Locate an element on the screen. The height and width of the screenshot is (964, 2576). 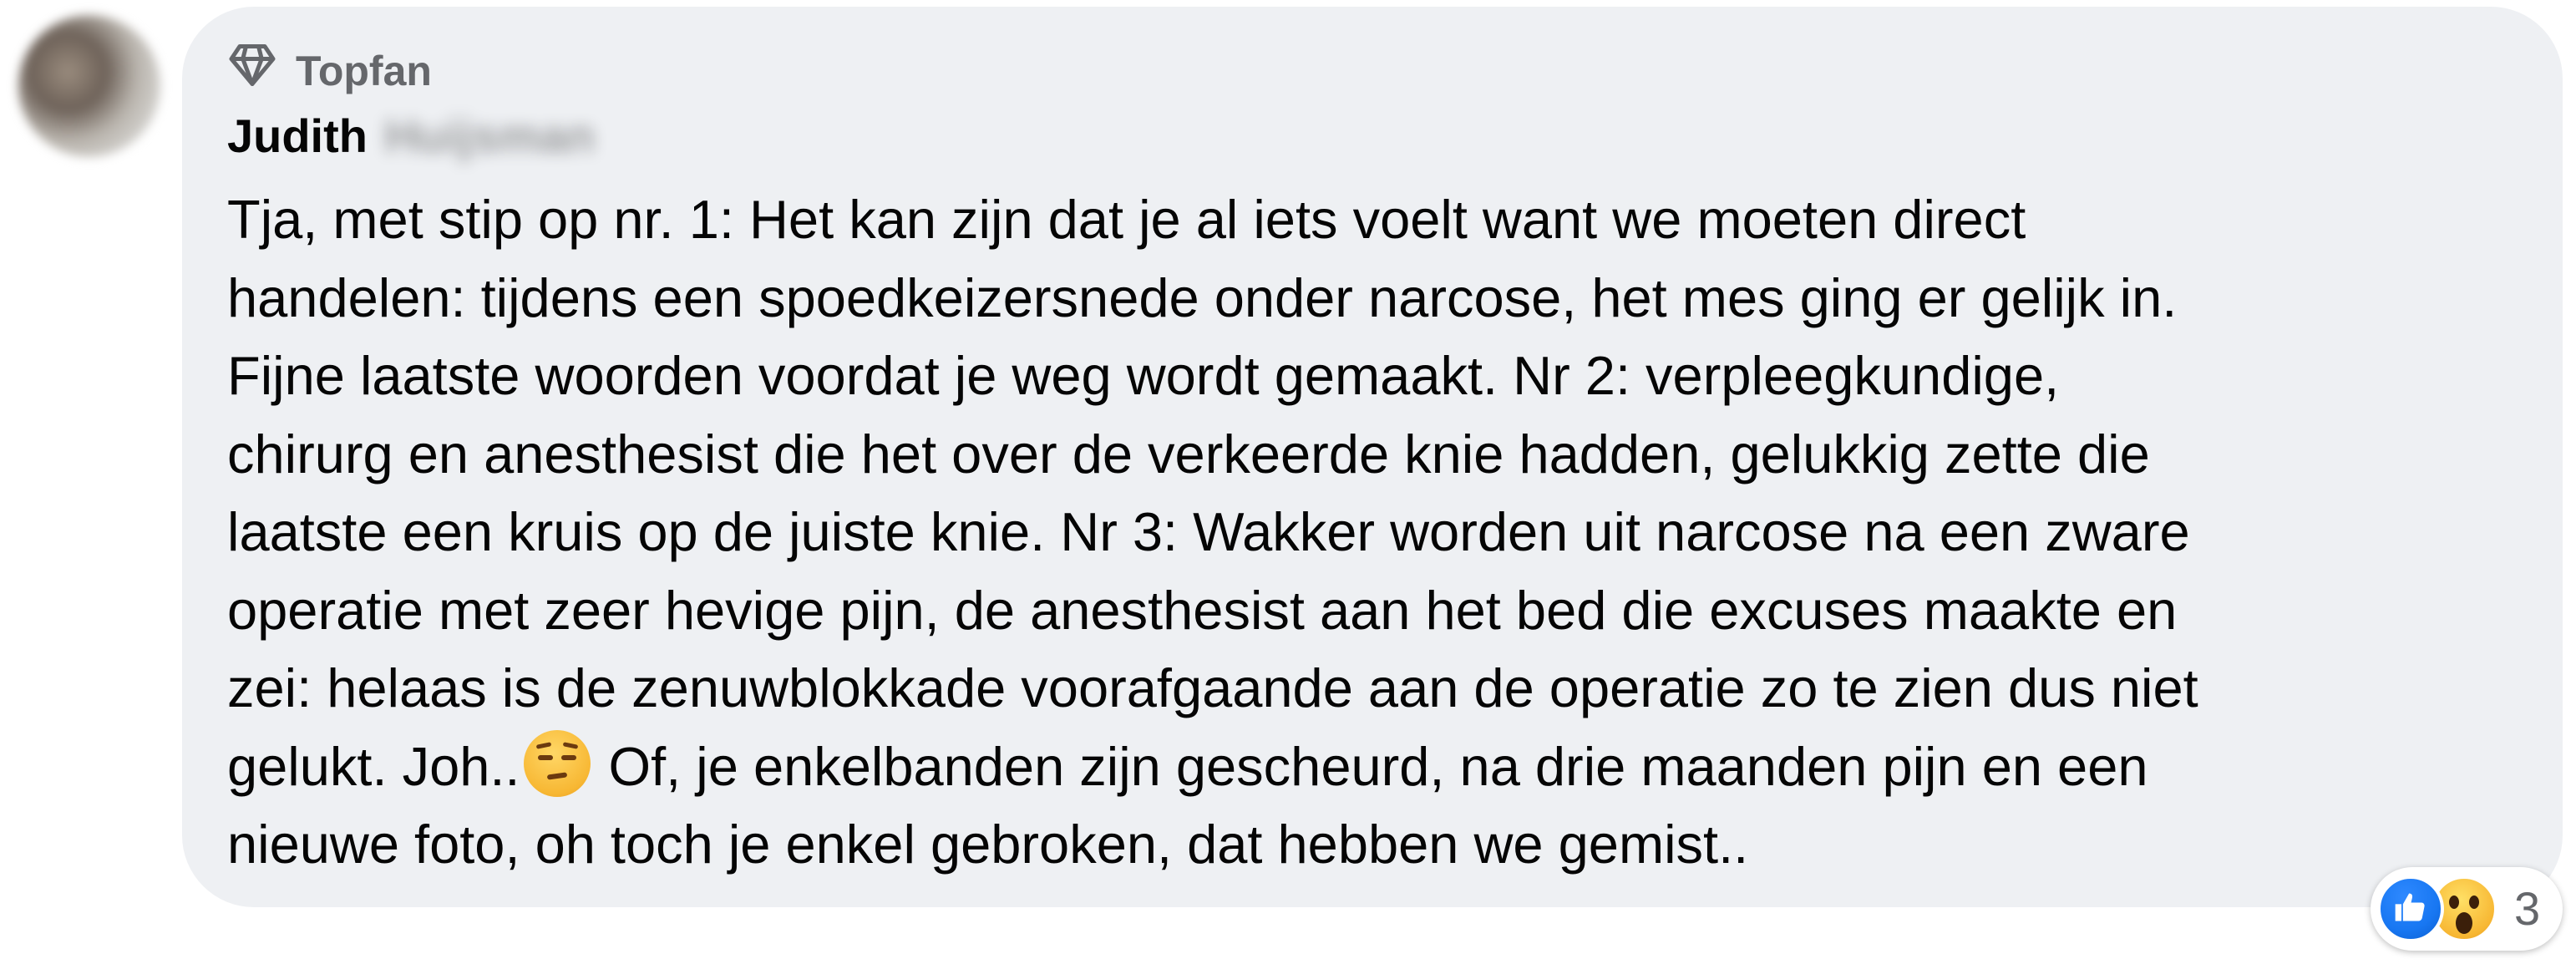
avatar is located at coordinates (89, 86).